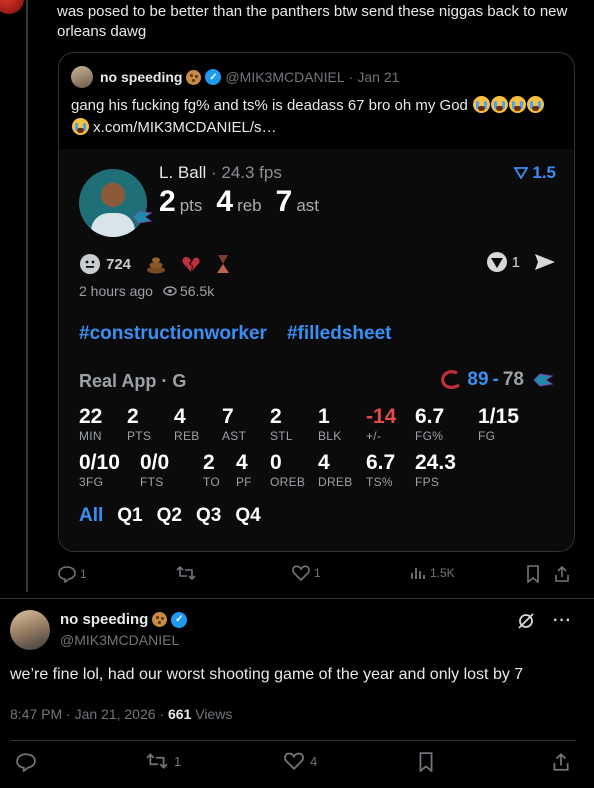 This screenshot has height=788, width=594. I want to click on main-author-name: no speeding, so click(104, 619).